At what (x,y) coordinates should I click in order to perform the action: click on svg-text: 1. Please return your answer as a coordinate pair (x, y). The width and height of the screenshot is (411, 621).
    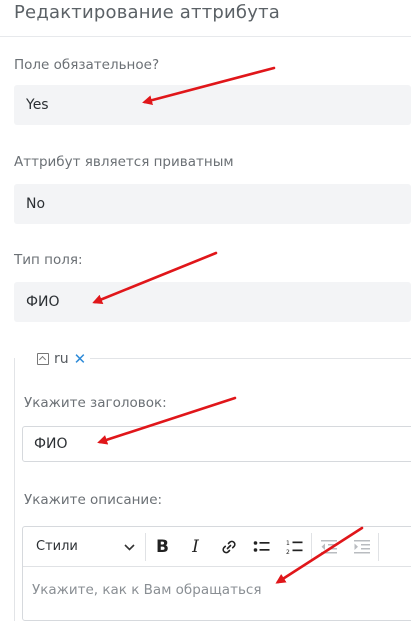
    Looking at the image, I should click on (288, 543).